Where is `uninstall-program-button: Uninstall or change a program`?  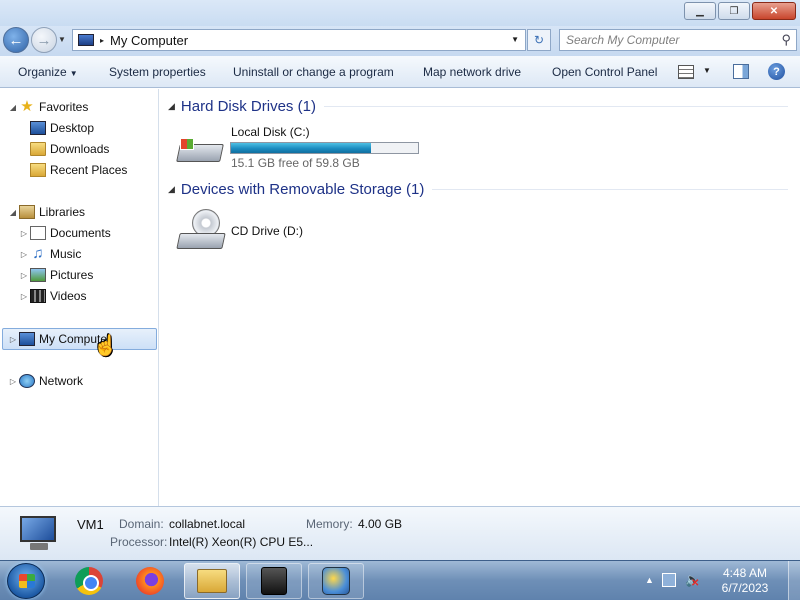
uninstall-program-button: Uninstall or change a program is located at coordinates (313, 72).